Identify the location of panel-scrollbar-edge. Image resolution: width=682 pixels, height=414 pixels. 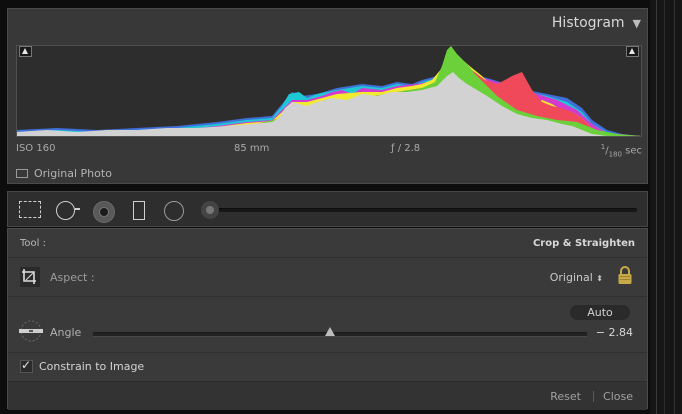
(666, 207).